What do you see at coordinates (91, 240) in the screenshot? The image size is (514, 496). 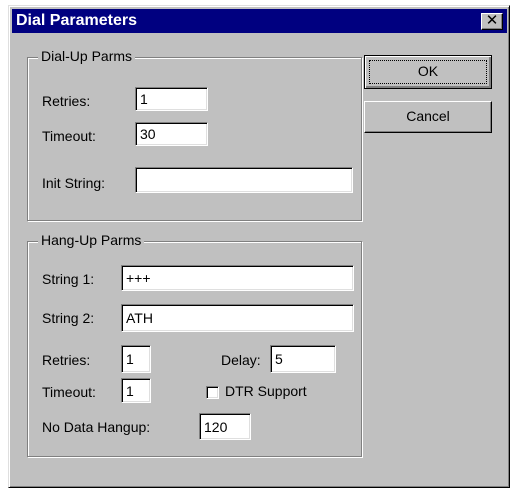 I see `hangup-parms-legend: Hang-Up Parms` at bounding box center [91, 240].